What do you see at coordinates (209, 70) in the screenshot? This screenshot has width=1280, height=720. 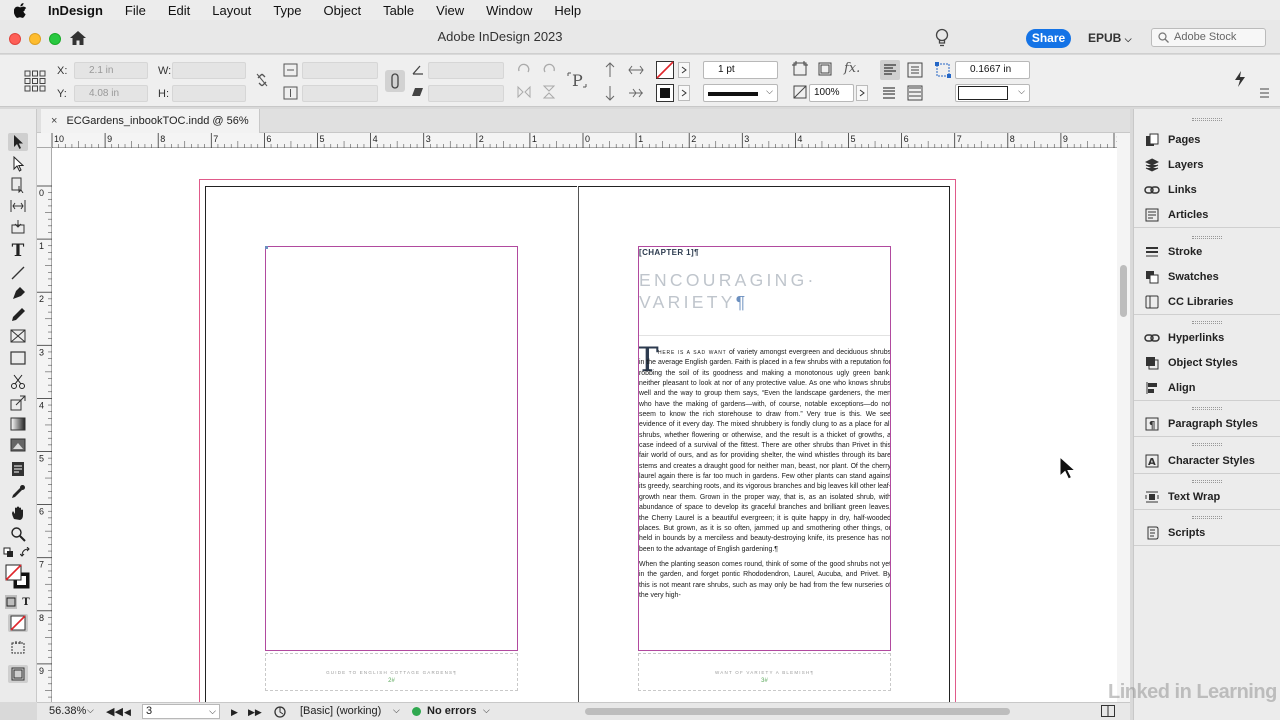 I see `width-field` at bounding box center [209, 70].